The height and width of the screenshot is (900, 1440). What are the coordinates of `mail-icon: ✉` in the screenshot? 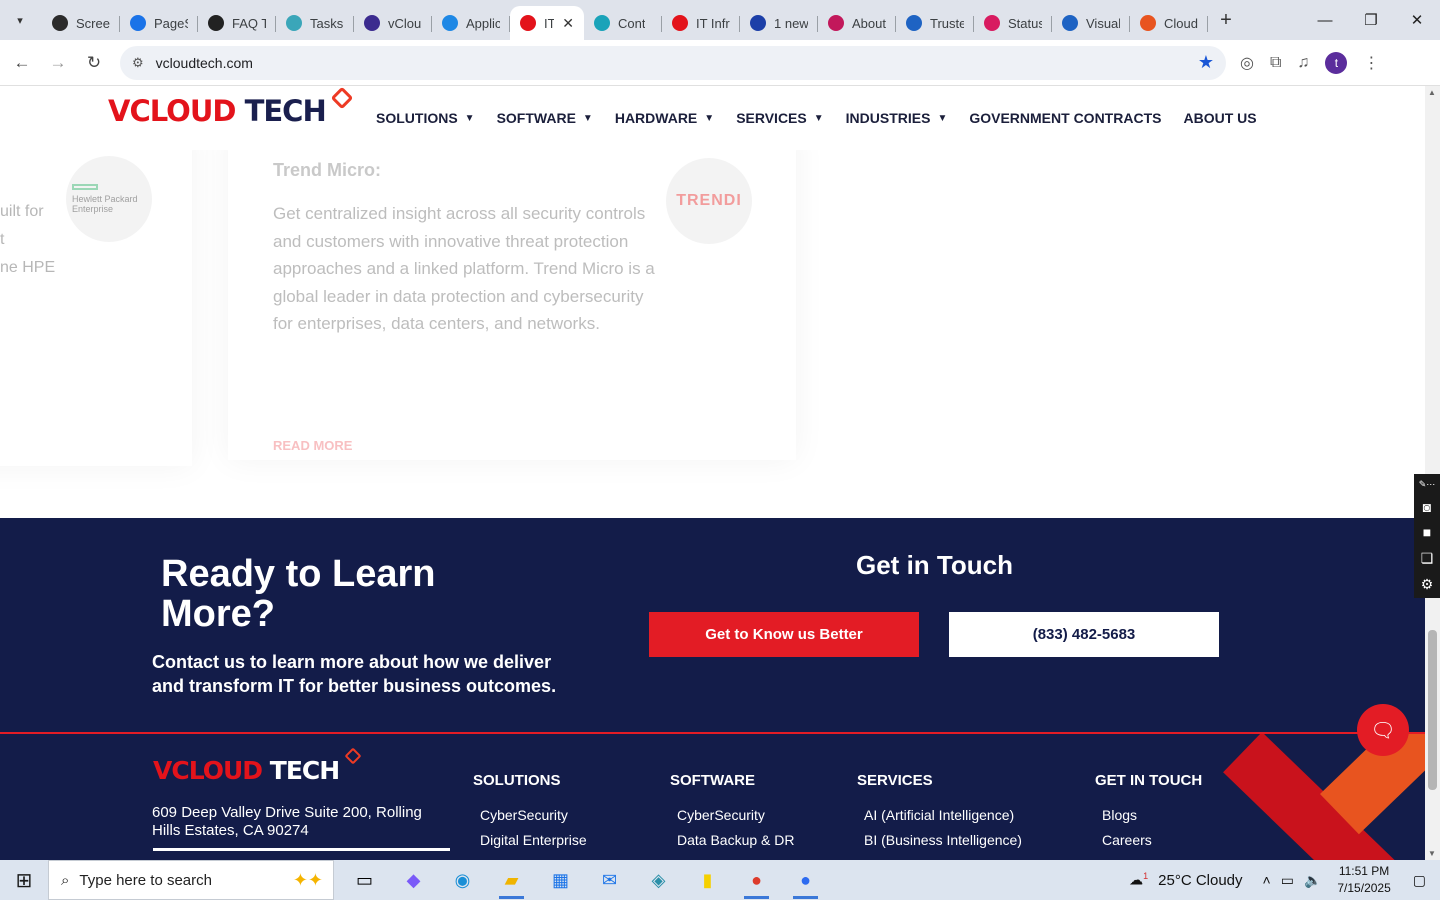 It's located at (609, 880).